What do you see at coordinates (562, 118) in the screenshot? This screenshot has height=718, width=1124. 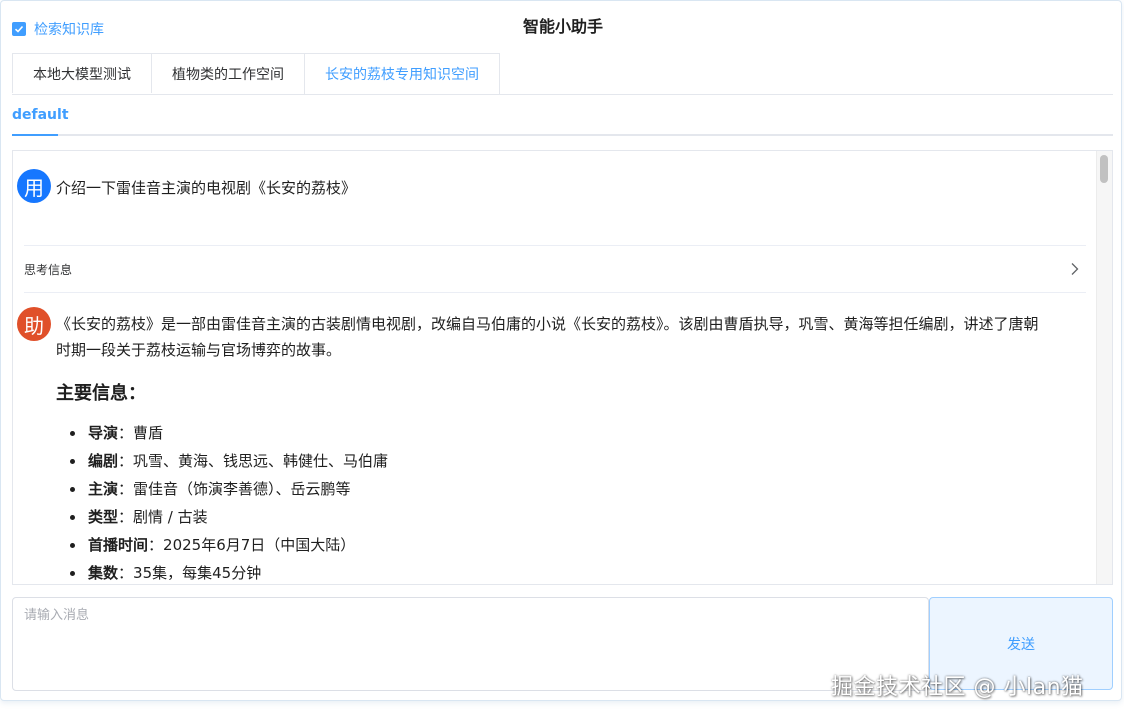 I see `sub-tabs: default` at bounding box center [562, 118].